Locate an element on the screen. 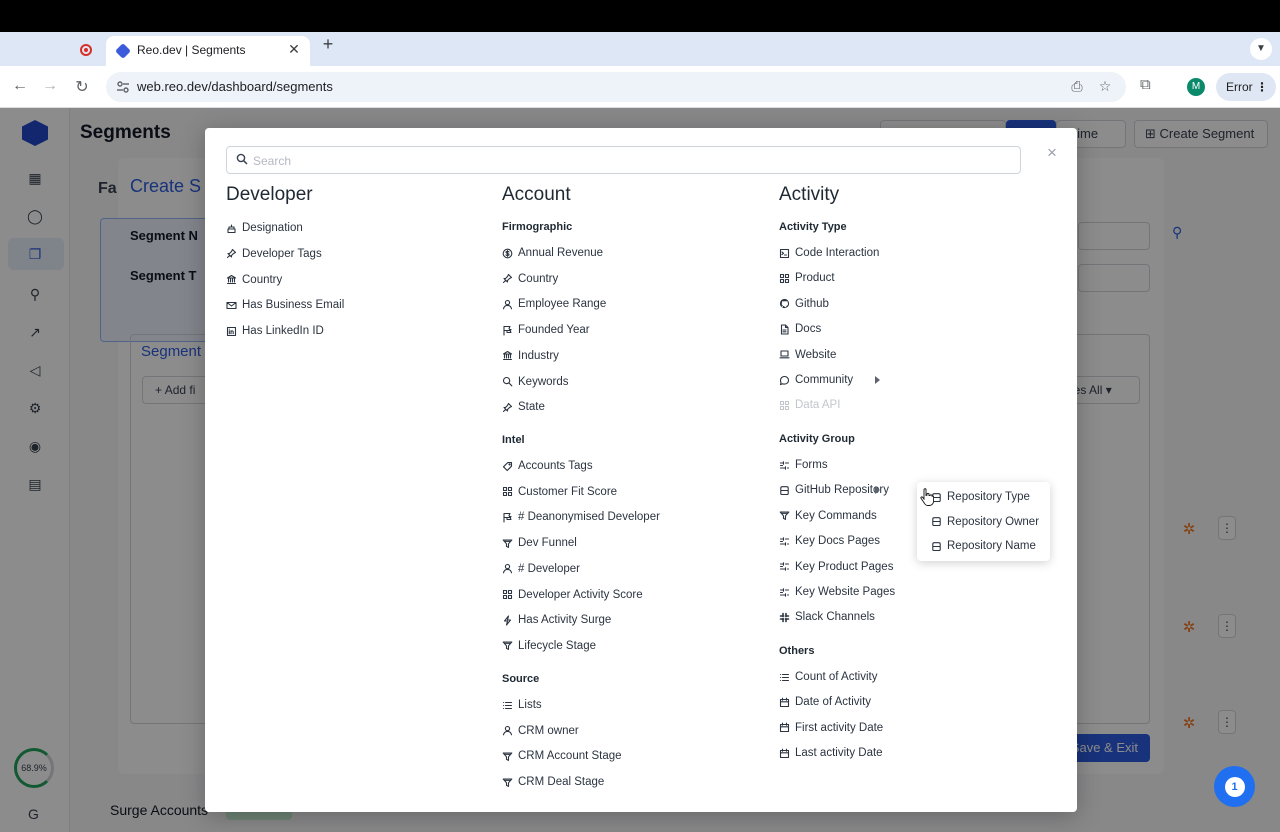 Image resolution: width=1280 pixels, height=832 pixels. filter-option-key-docs-pages: Key Docs Pages is located at coordinates (829, 541).